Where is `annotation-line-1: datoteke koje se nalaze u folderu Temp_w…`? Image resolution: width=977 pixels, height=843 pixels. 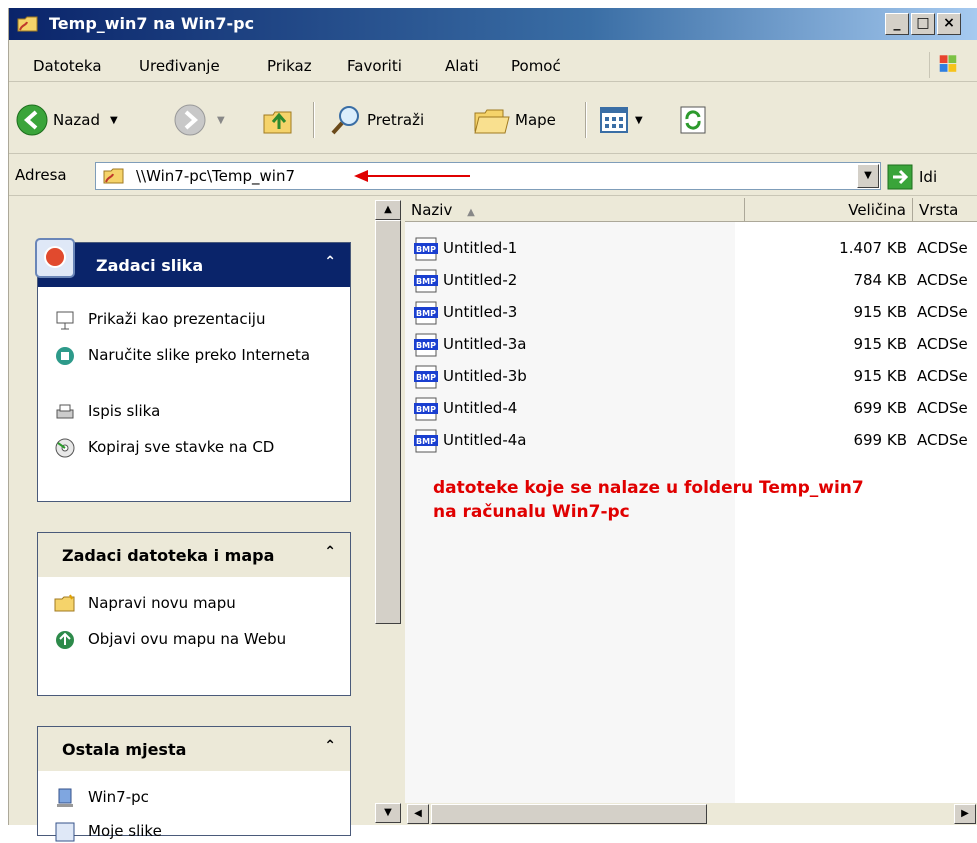
annotation-line-1: datoteke koje se nalaze u folderu Temp_w… is located at coordinates (648, 488).